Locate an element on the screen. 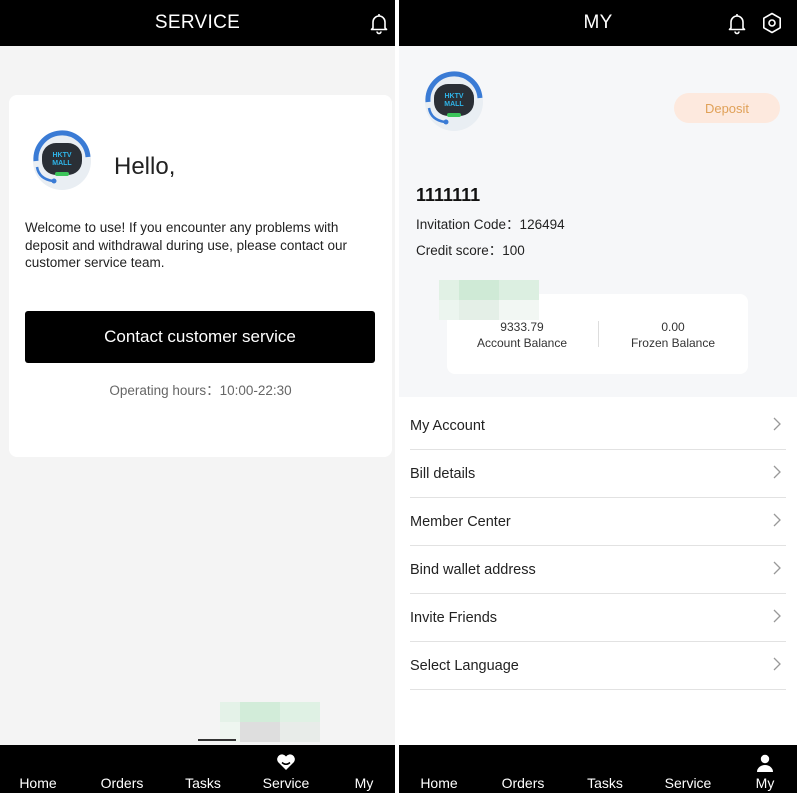 The height and width of the screenshot is (793, 797). menu-item-my-account: My Account is located at coordinates (598, 426).